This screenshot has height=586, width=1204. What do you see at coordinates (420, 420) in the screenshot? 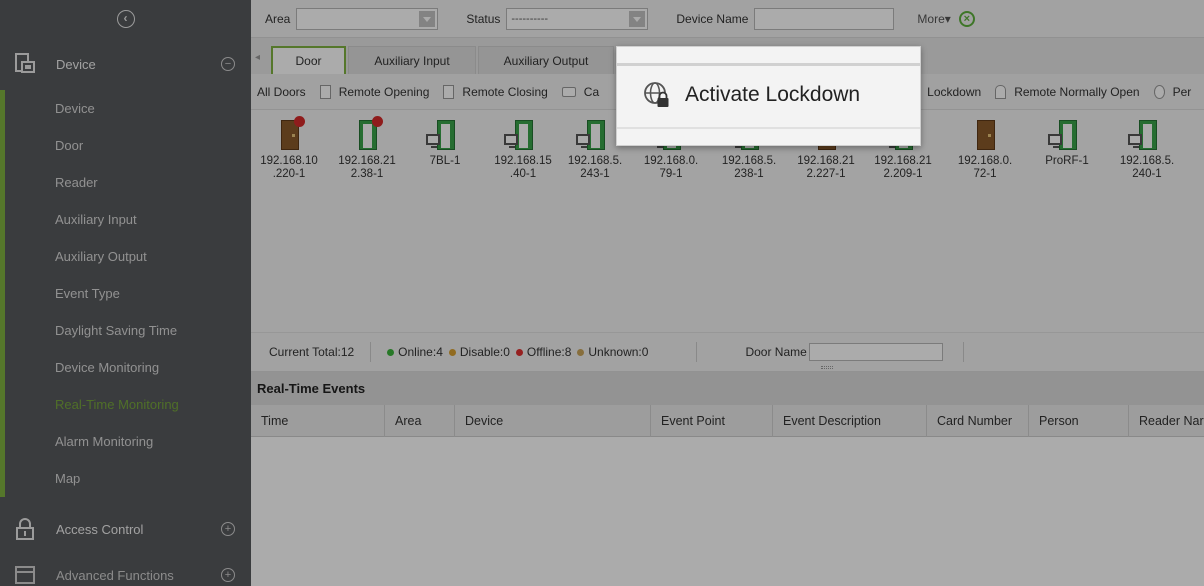
I see `column-header-area: Area` at bounding box center [420, 420].